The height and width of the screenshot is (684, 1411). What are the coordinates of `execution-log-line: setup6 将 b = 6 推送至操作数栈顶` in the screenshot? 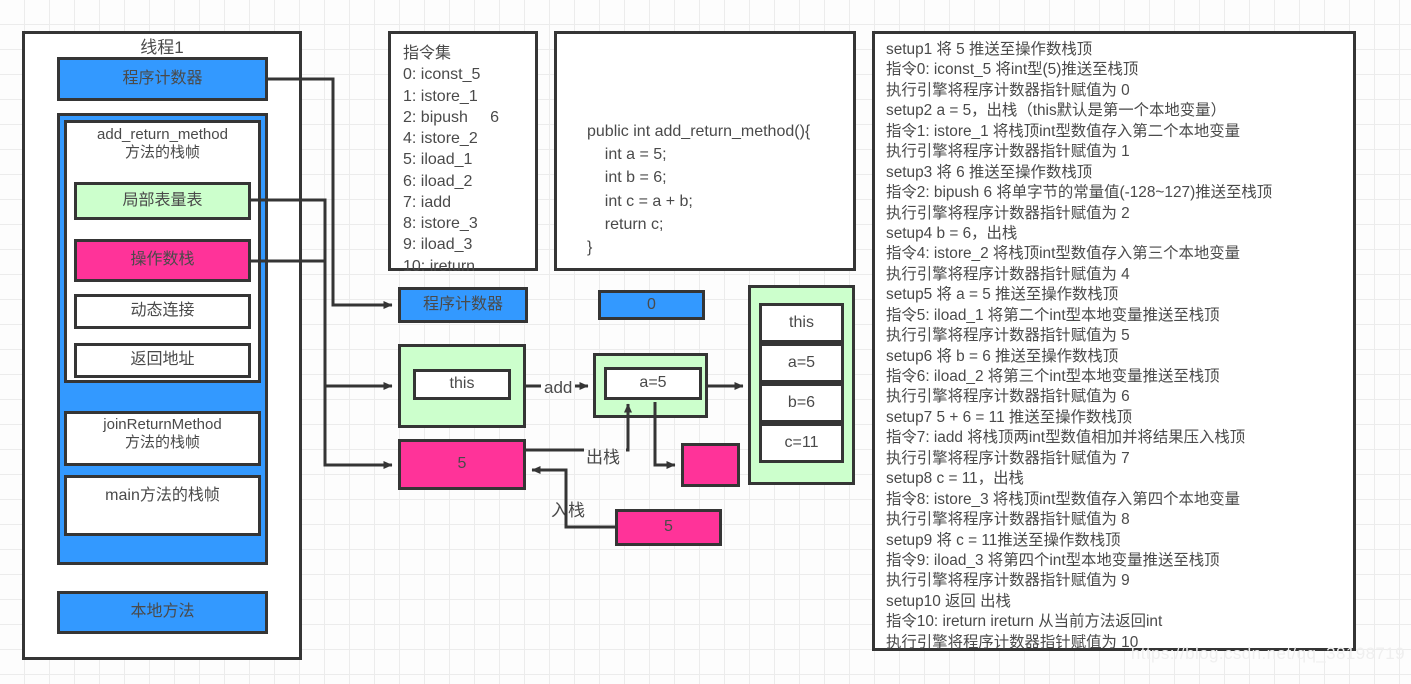 It's located at (1002, 356).